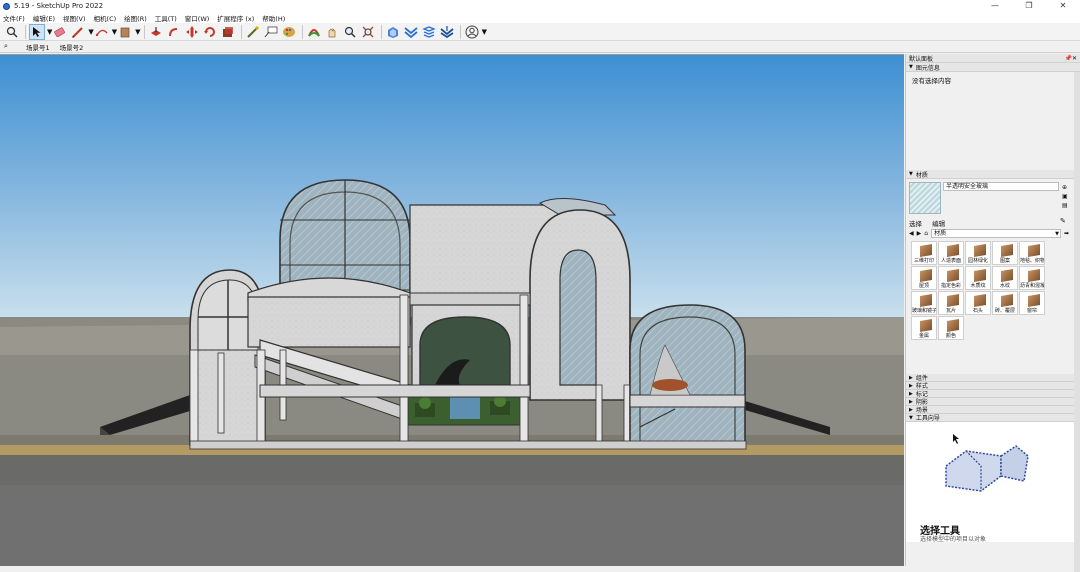 This screenshot has width=1080, height=572. What do you see at coordinates (951, 303) in the screenshot?
I see `swatch-folder: 瓦片` at bounding box center [951, 303].